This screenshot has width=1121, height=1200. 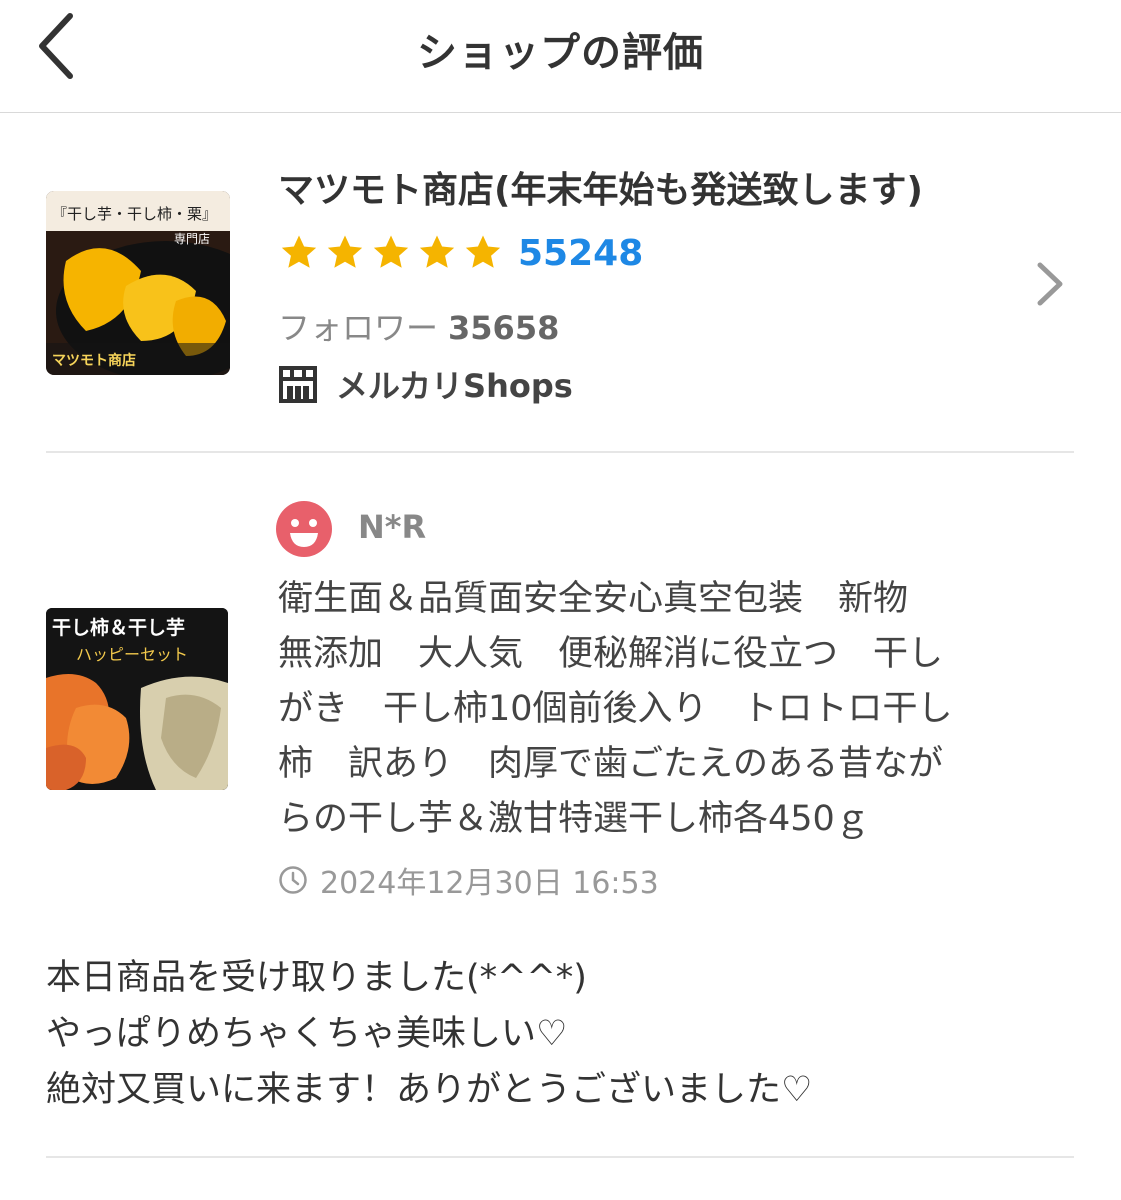 I want to click on rating-row: 55248, so click(x=460, y=253).